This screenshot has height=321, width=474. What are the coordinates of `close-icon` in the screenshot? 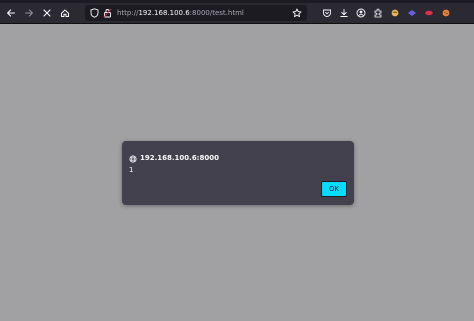 It's located at (47, 13).